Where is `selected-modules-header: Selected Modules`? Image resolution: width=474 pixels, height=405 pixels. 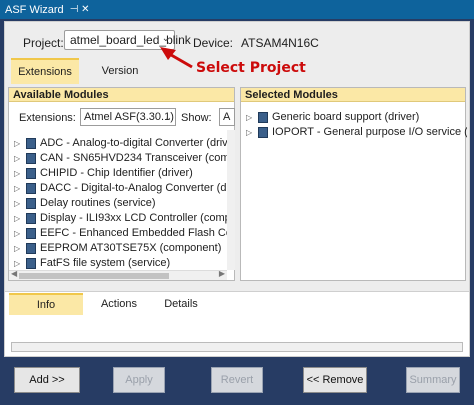
selected-modules-header: Selected Modules is located at coordinates (353, 95).